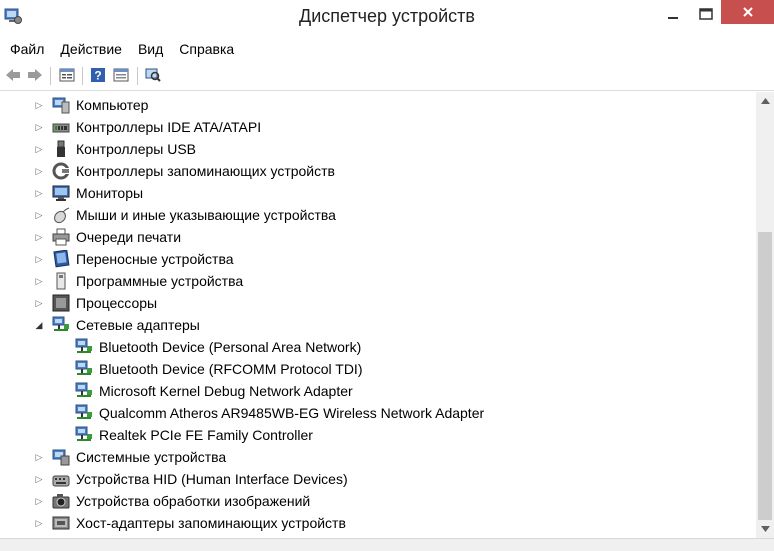  What do you see at coordinates (61, 193) in the screenshot?
I see `monitor-icon` at bounding box center [61, 193].